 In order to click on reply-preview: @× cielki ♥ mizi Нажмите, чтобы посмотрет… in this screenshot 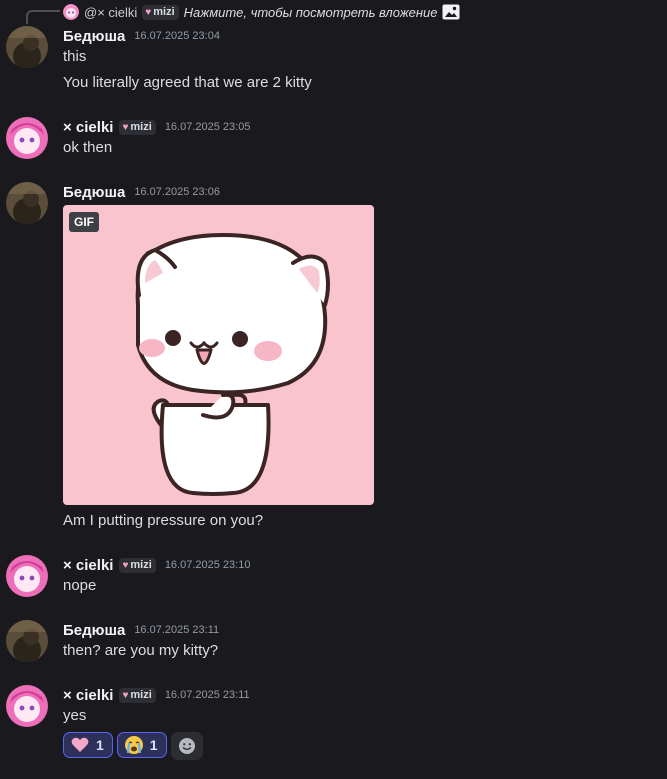, I will do `click(261, 12)`.